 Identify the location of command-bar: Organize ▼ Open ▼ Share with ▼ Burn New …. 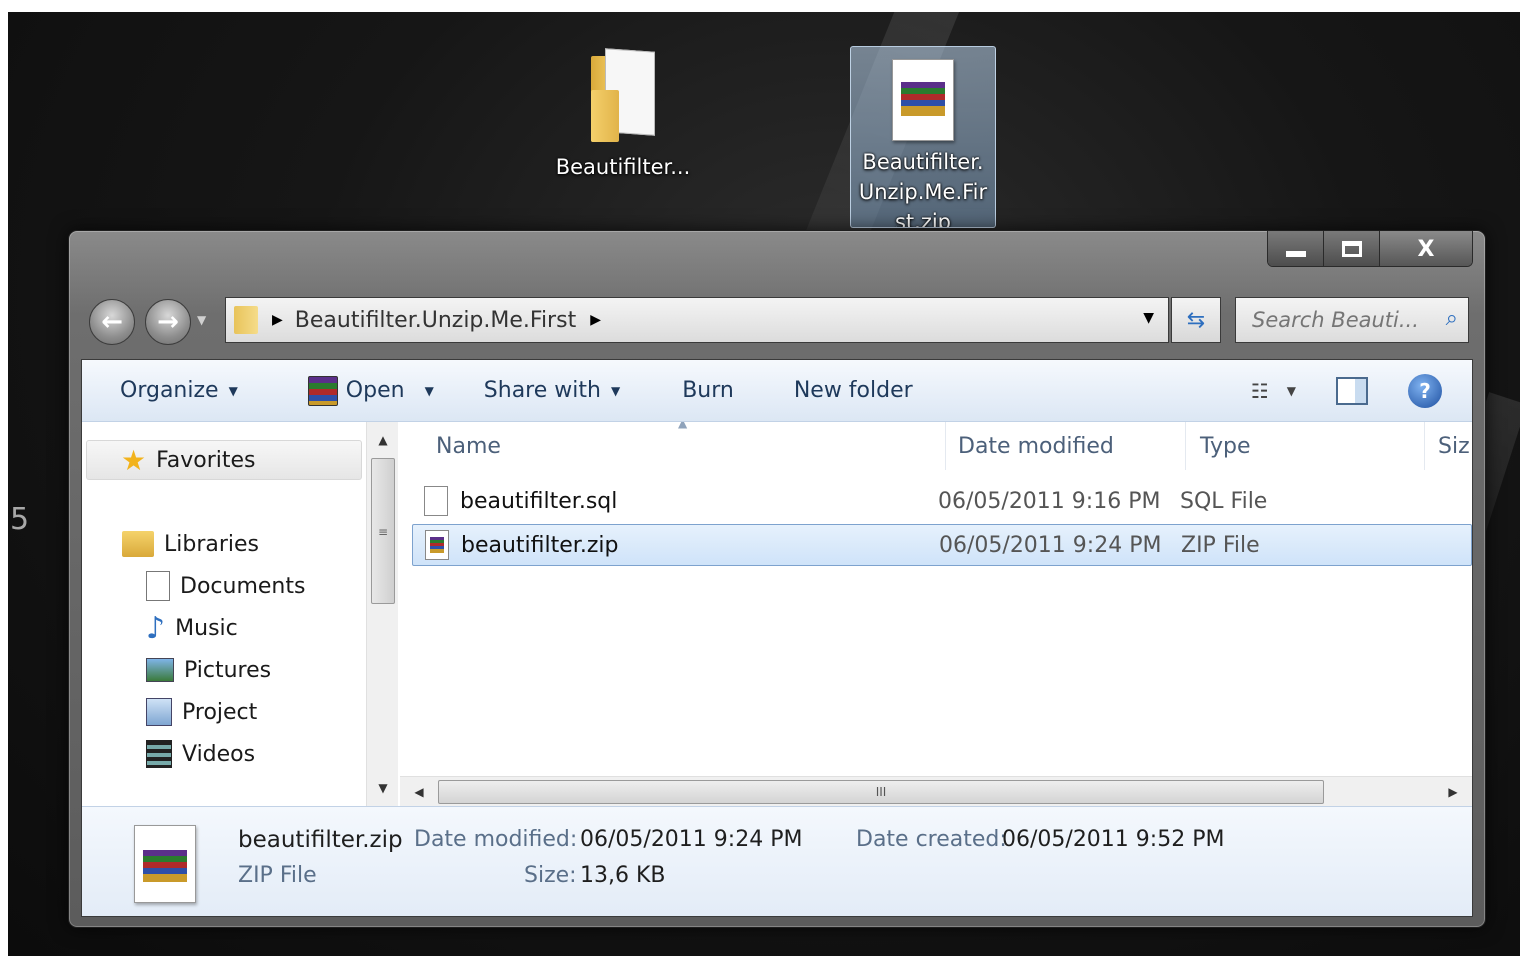
(777, 391).